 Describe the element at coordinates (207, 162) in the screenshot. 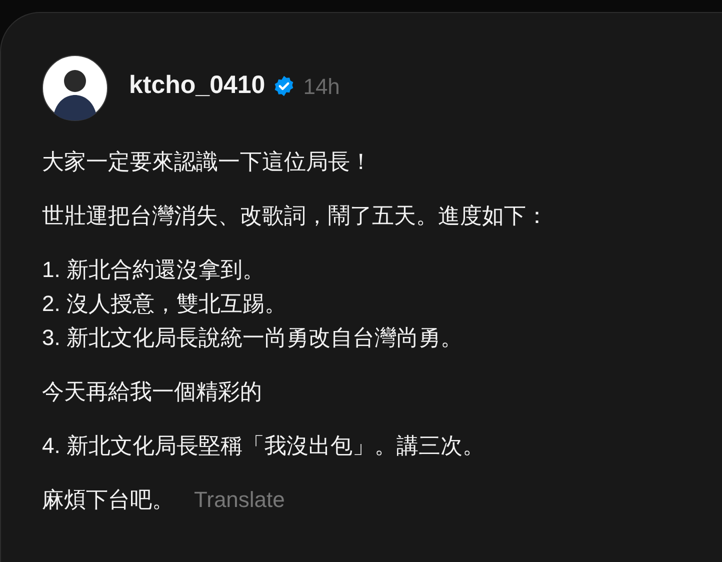

I see `post-text: 大家一定要來認識一下這位局長！` at that location.